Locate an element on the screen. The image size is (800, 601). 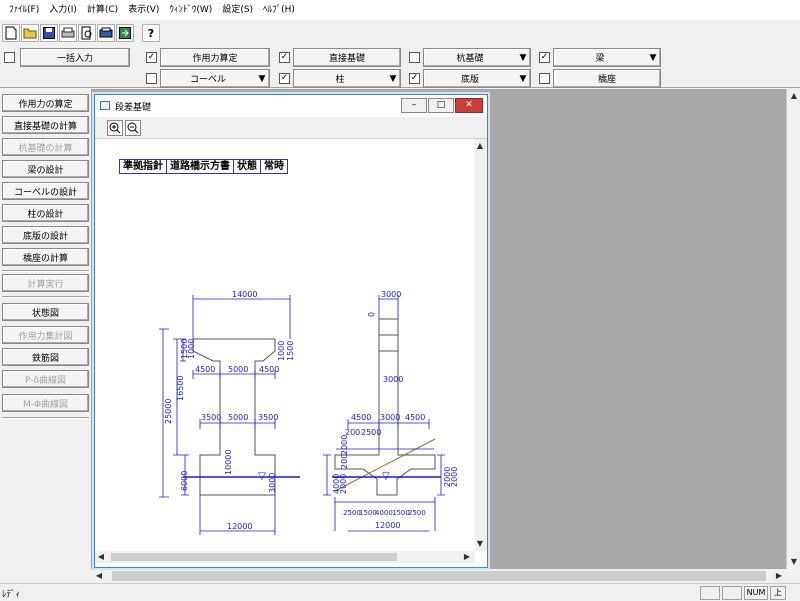
dim-side-top-width: 3000 is located at coordinates (391, 294).